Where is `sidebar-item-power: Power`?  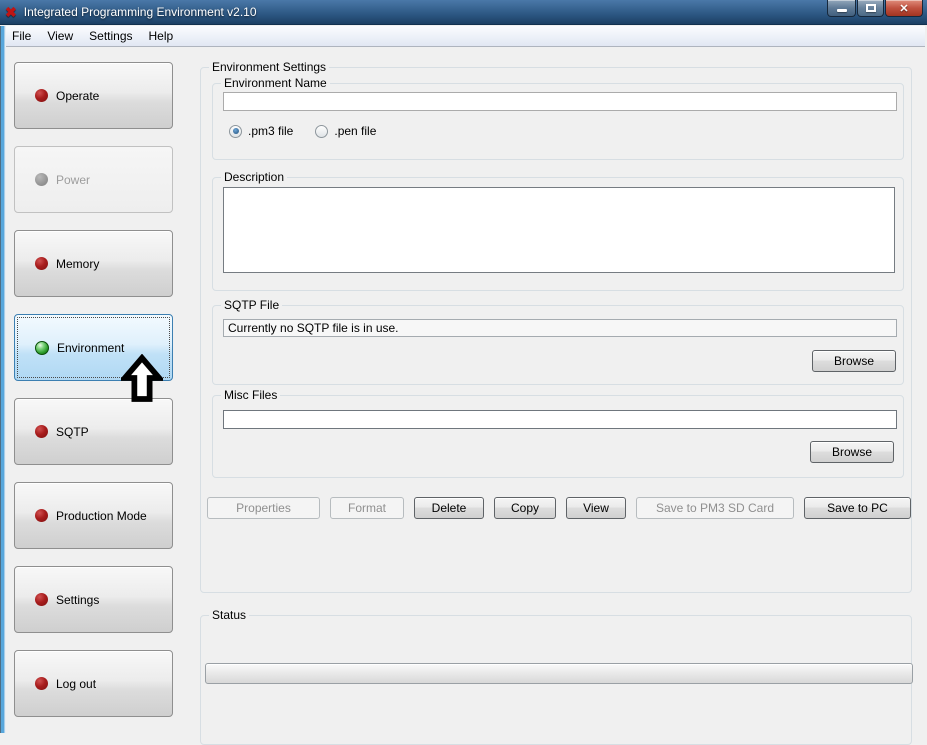
sidebar-item-power: Power is located at coordinates (93, 179).